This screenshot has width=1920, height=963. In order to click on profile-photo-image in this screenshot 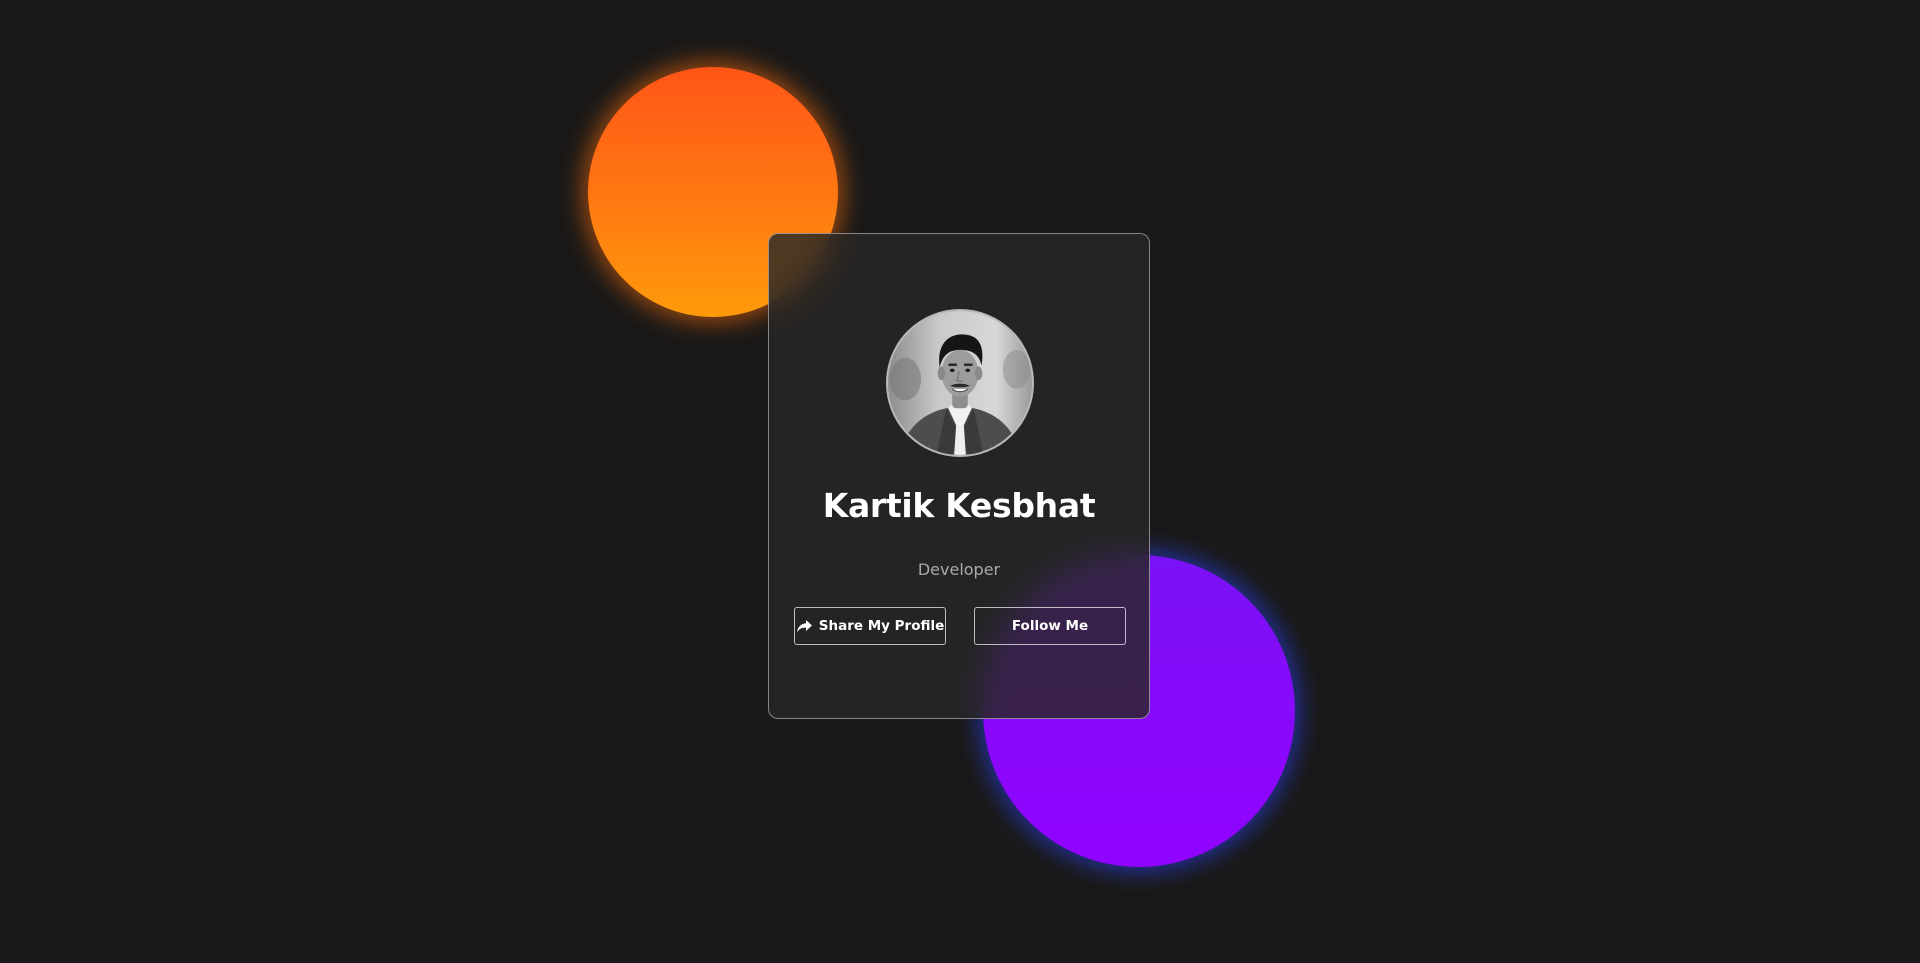, I will do `click(960, 383)`.